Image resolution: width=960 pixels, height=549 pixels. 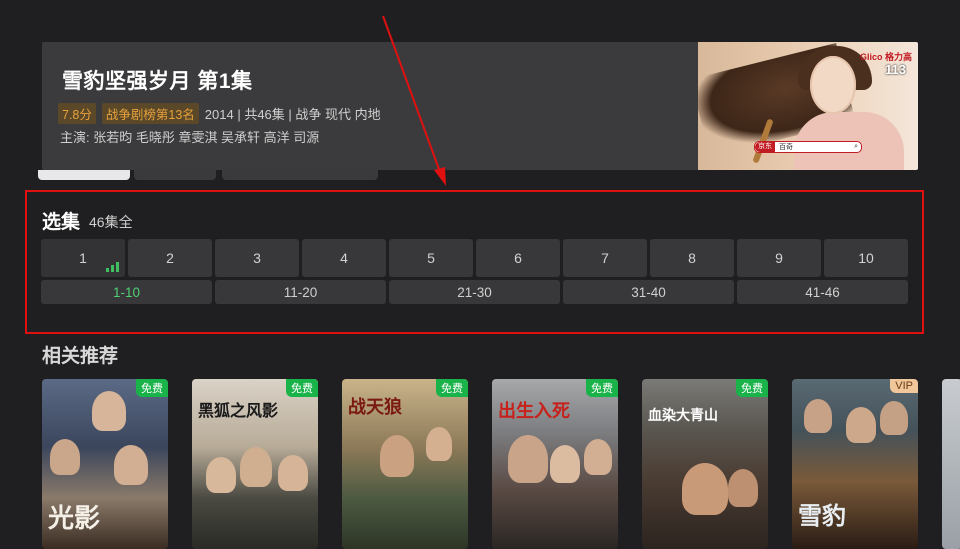 What do you see at coordinates (375, 407) in the screenshot?
I see `poster-title: 战天狼` at bounding box center [375, 407].